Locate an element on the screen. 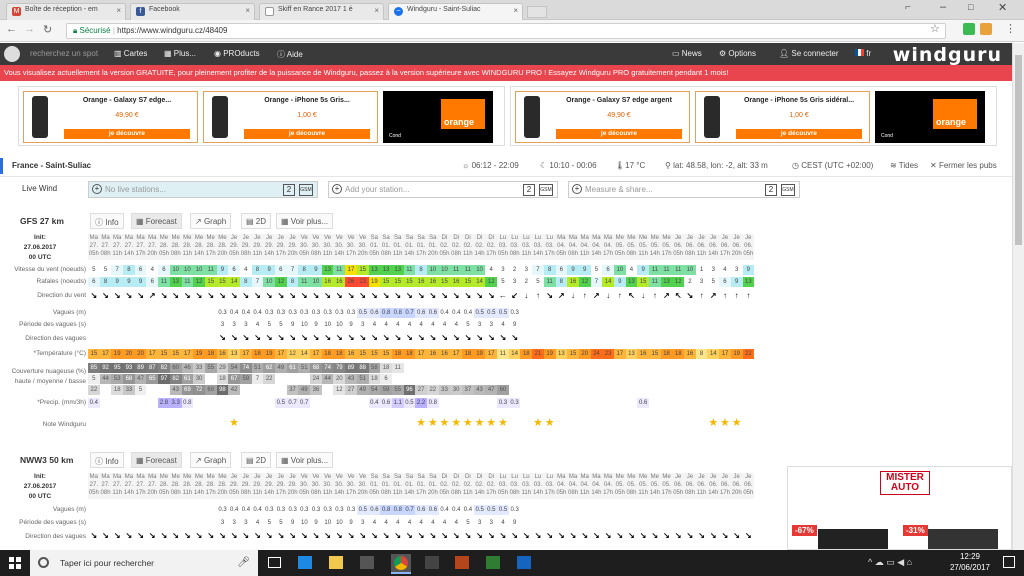  mister-auto-ad: MISTER AUTO -67% -31% is located at coordinates (899, 508).